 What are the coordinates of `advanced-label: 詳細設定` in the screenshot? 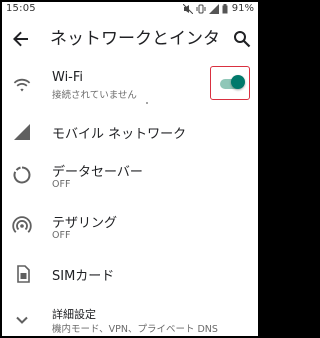 It's located at (74, 314).